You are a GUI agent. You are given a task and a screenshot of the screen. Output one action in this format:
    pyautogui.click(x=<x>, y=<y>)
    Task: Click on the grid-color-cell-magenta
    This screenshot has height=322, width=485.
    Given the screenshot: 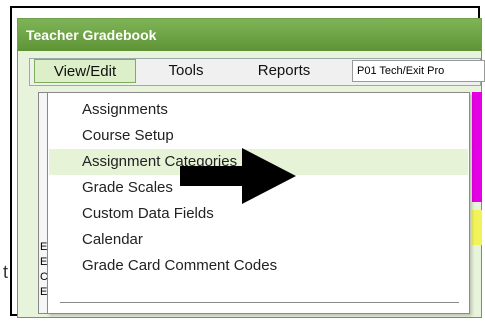 What is the action you would take?
    pyautogui.click(x=477, y=147)
    